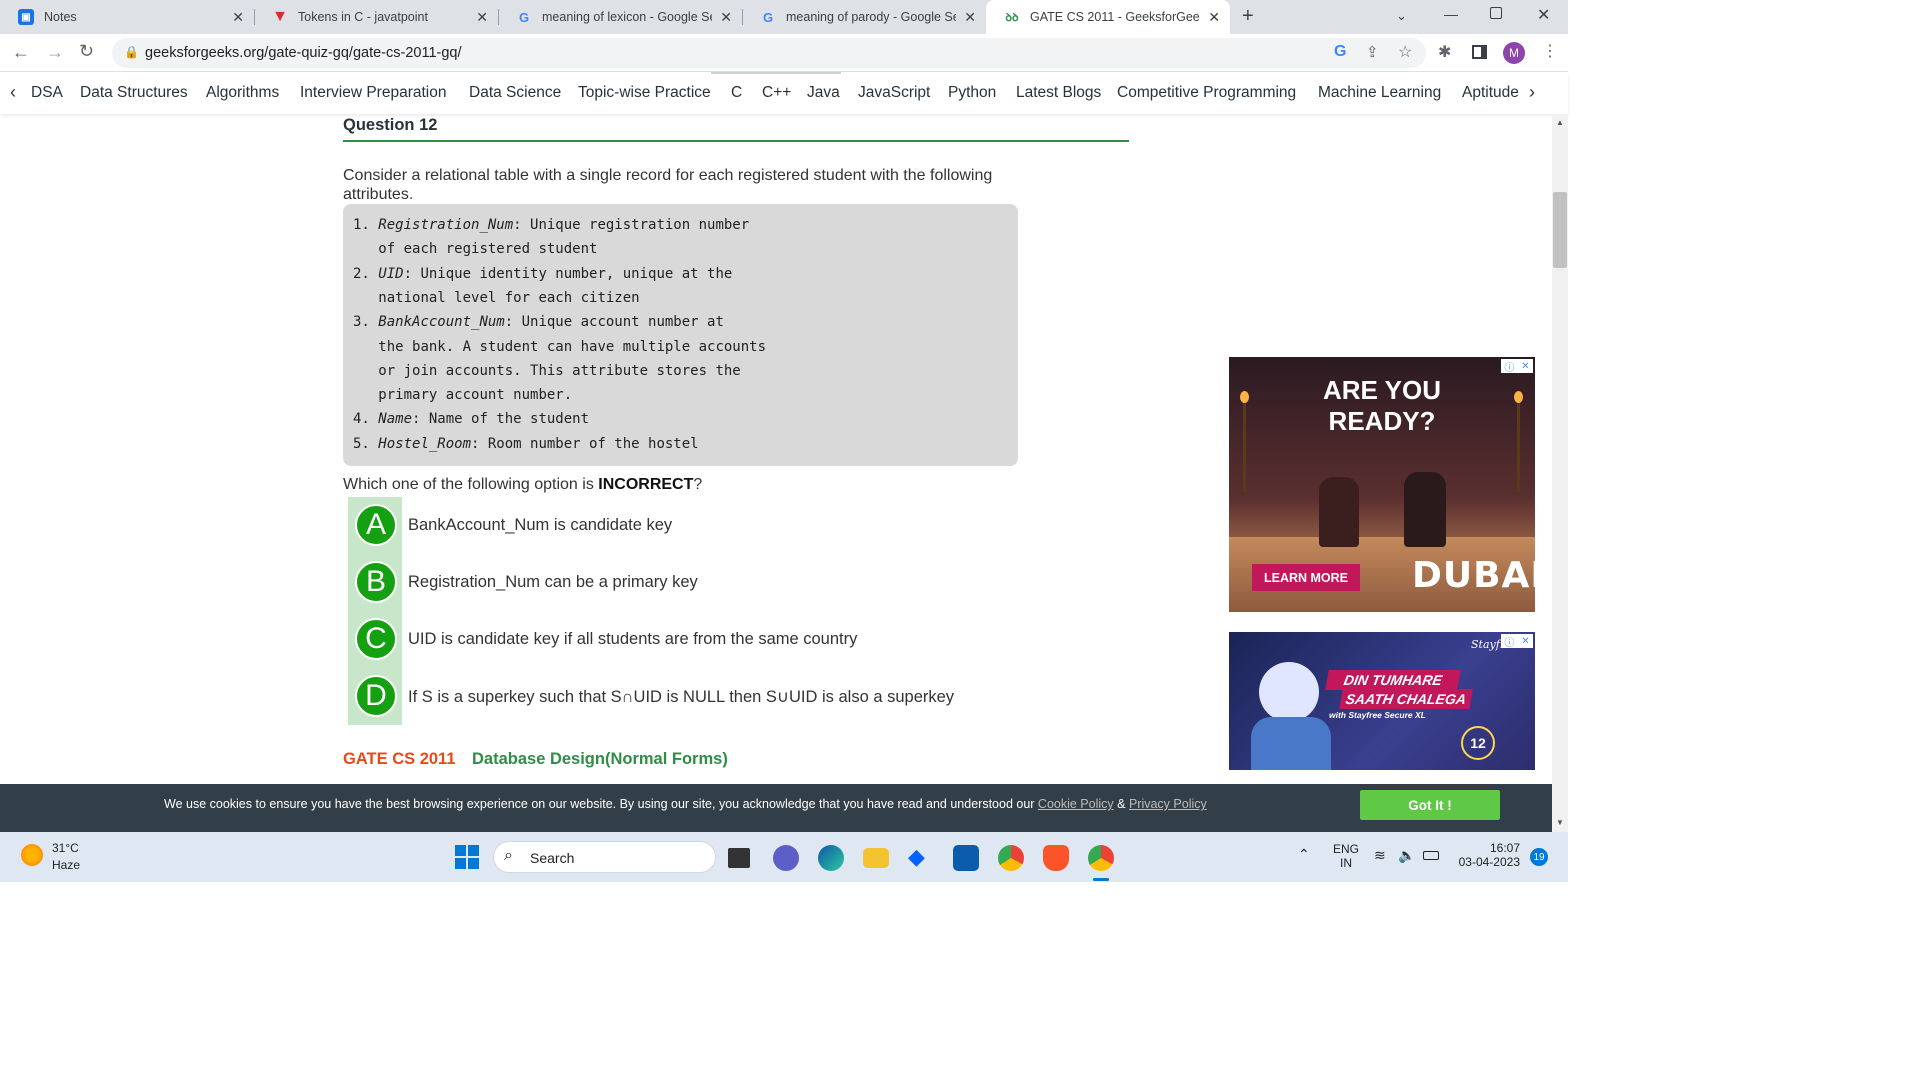 The width and height of the screenshot is (1920, 1080). I want to click on wifi-icon: ≋, so click(1380, 855).